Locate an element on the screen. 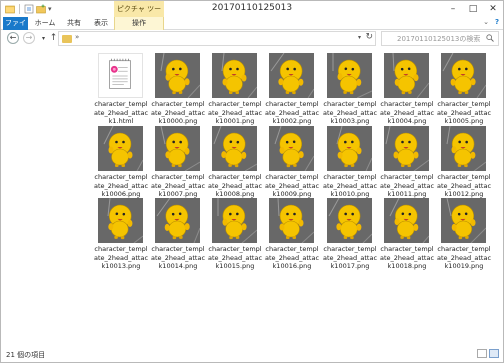 The width and height of the screenshot is (504, 363). maximize-icon: □ is located at coordinates (473, 9).